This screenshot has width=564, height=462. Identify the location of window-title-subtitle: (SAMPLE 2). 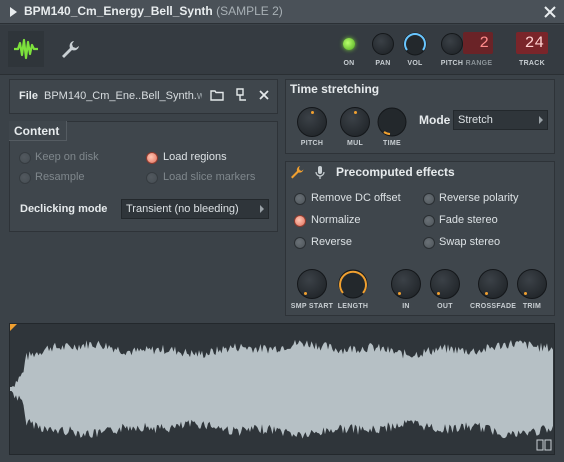
(249, 11).